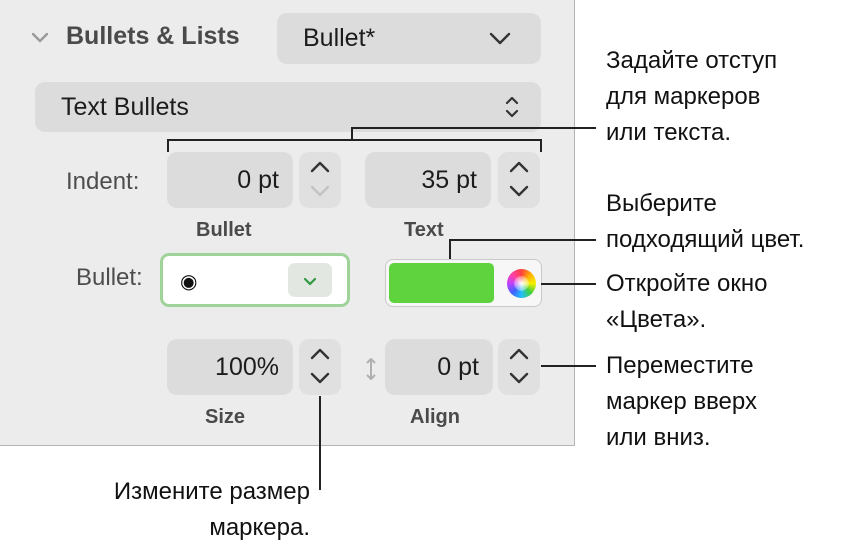 The image size is (859, 546). What do you see at coordinates (658, 437) in the screenshot?
I see `move-callout-line-3: или вниз.` at bounding box center [658, 437].